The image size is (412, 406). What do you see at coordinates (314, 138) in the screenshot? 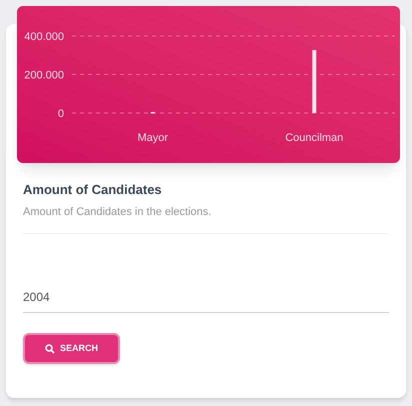
I see `x-axis-label: Councilman` at bounding box center [314, 138].